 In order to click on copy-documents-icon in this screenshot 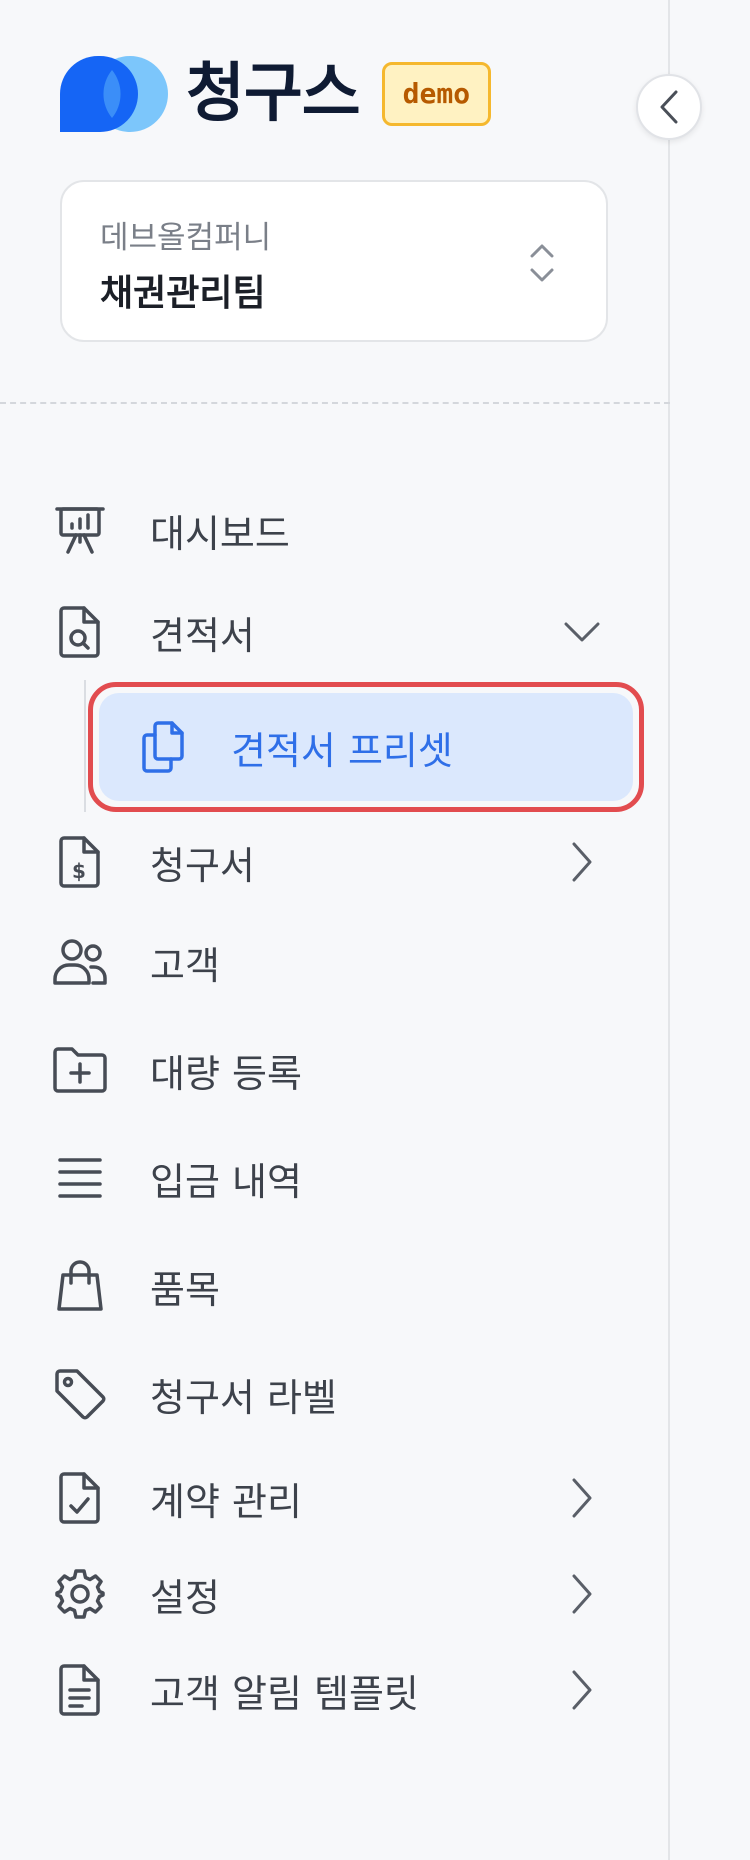, I will do `click(163, 747)`.